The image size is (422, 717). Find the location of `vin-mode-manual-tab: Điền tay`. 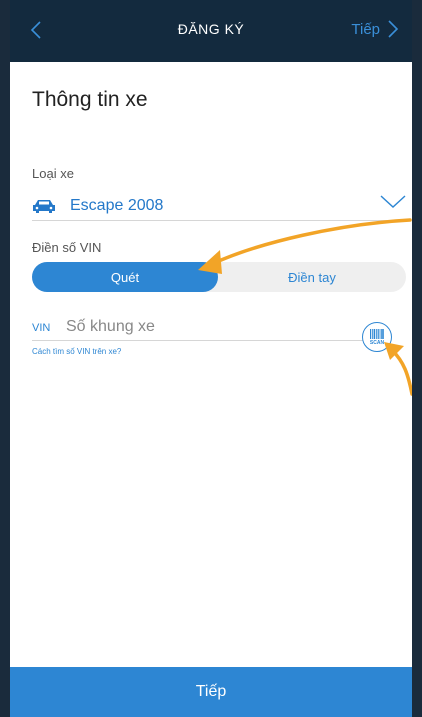

vin-mode-manual-tab: Điền tay is located at coordinates (312, 277).